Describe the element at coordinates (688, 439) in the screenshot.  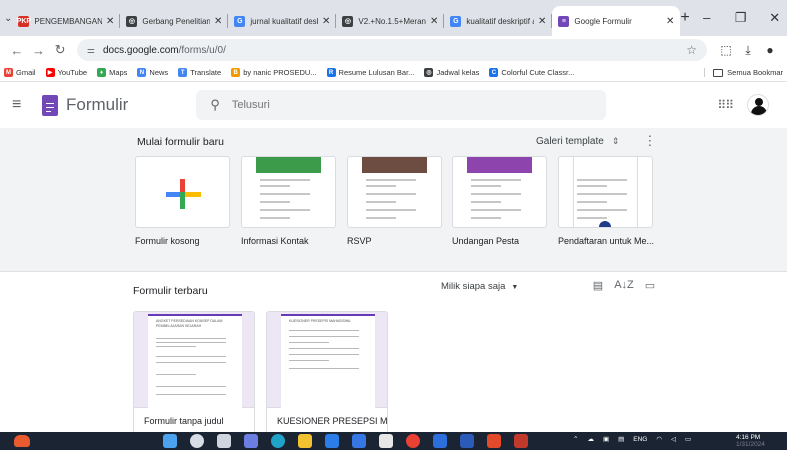
I see `battery-icon: ▭` at that location.